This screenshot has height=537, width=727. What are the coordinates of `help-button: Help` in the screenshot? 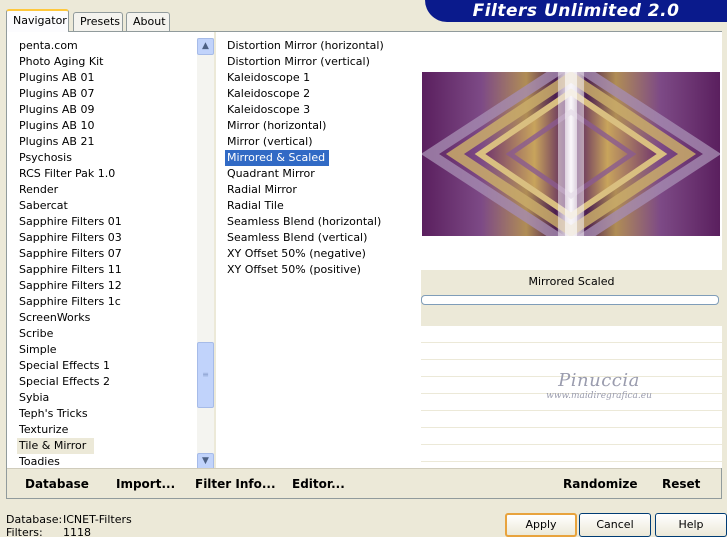 It's located at (691, 525).